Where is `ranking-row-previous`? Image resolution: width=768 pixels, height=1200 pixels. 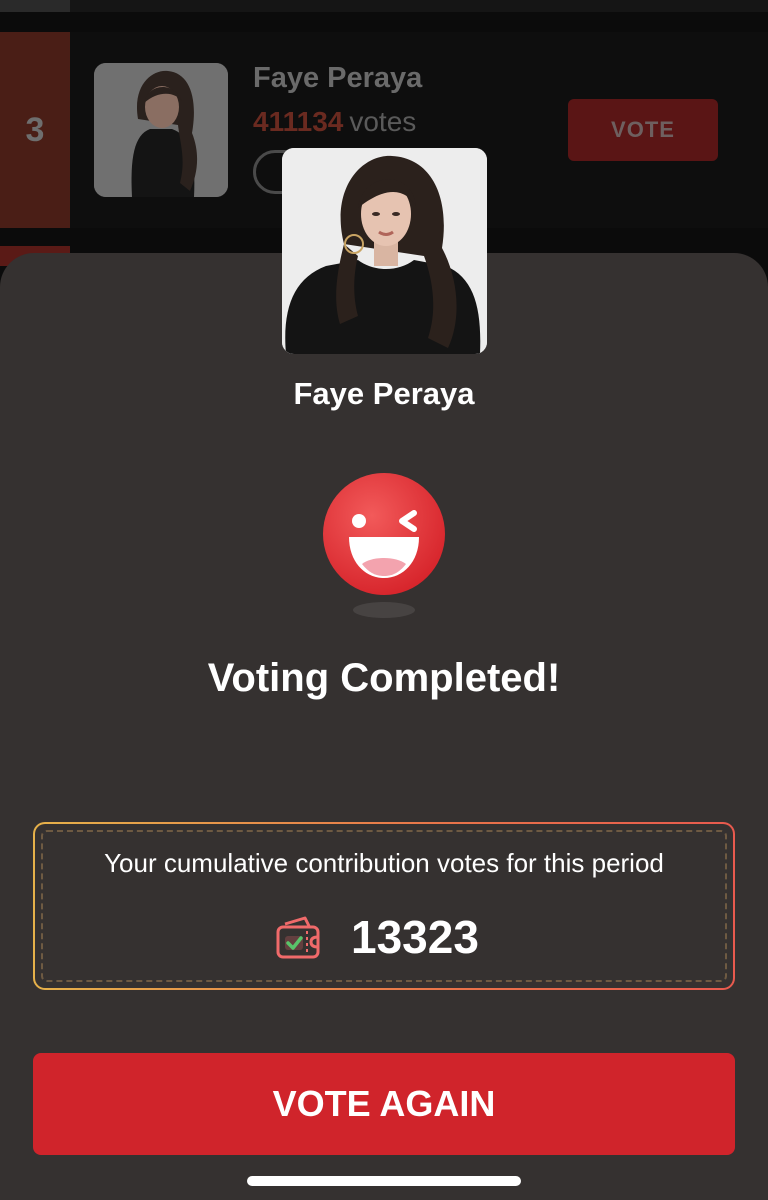 ranking-row-previous is located at coordinates (384, 6).